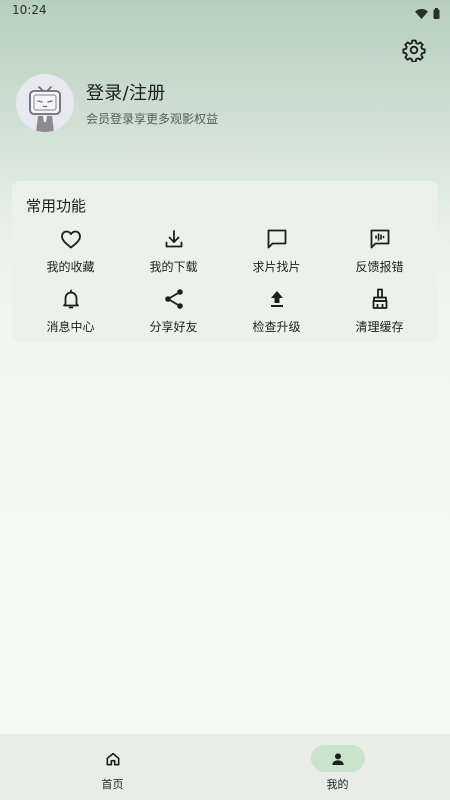 The width and height of the screenshot is (450, 800). I want to click on bell-icon, so click(71, 299).